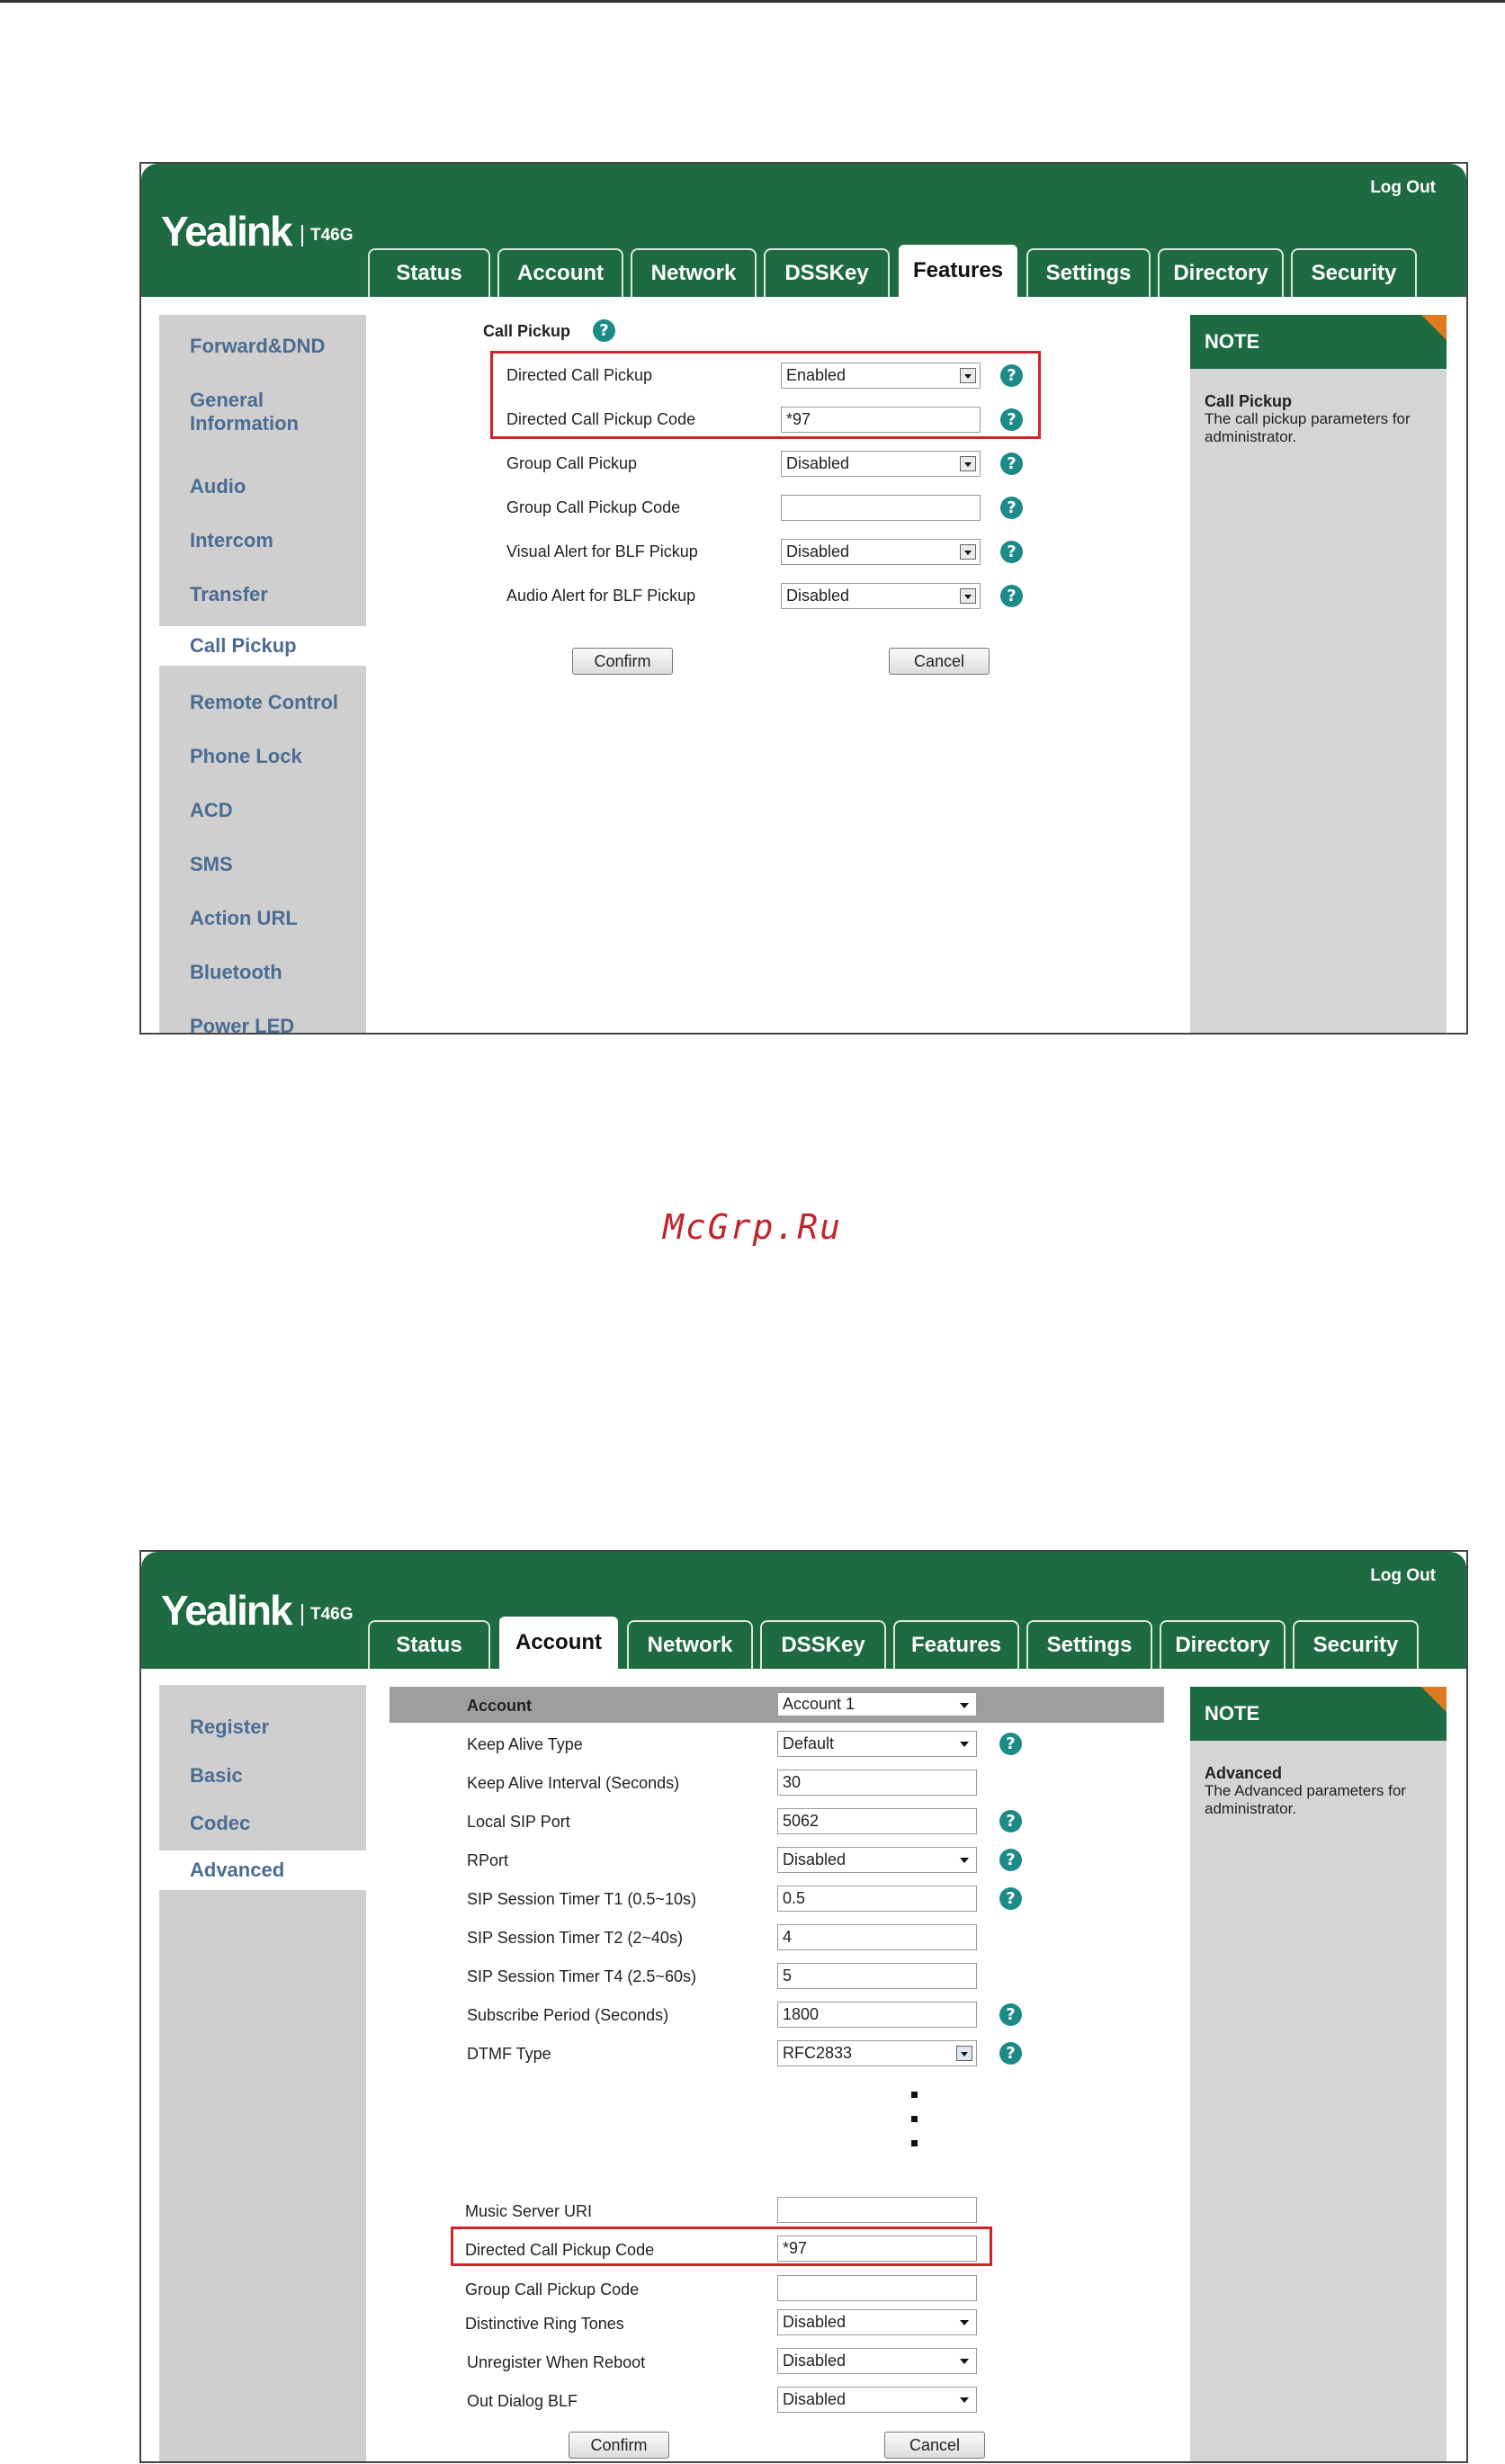 The image size is (1505, 2464). Describe the element at coordinates (881, 596) in the screenshot. I see `audio-alert-blf-select: Disabled` at that location.